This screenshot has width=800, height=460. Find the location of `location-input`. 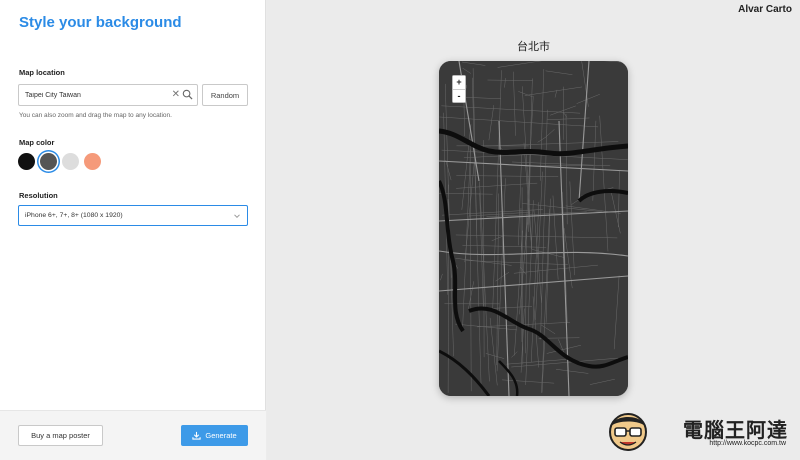

location-input is located at coordinates (95, 95).